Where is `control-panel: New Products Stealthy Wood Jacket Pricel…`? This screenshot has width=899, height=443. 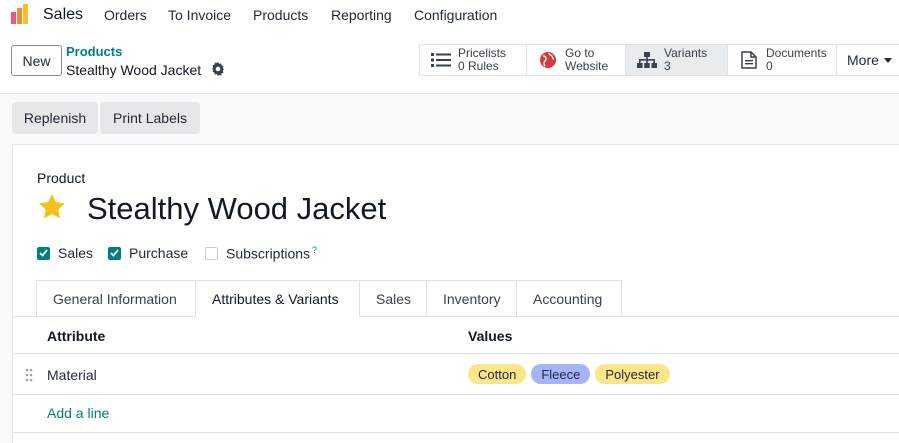
control-panel: New Products Stealthy Wood Jacket Pricel… is located at coordinates (449, 62).